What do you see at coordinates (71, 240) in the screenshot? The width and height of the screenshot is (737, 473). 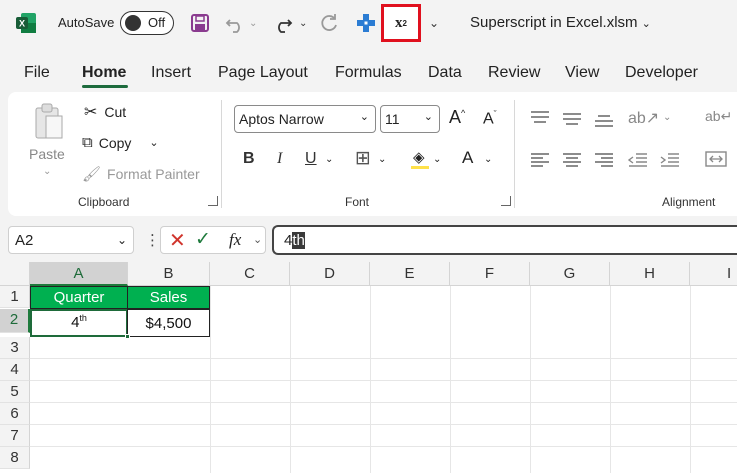 I see `name-box: A2 ⌄` at bounding box center [71, 240].